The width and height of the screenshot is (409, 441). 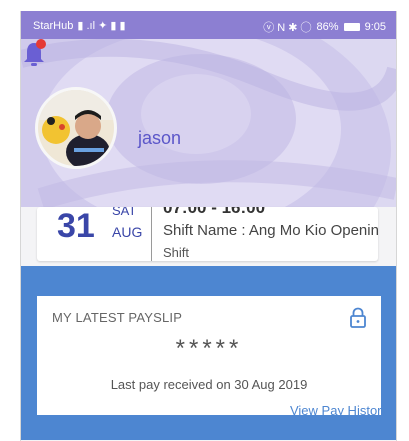 What do you see at coordinates (76, 226) in the screenshot?
I see `shift-day: 31` at bounding box center [76, 226].